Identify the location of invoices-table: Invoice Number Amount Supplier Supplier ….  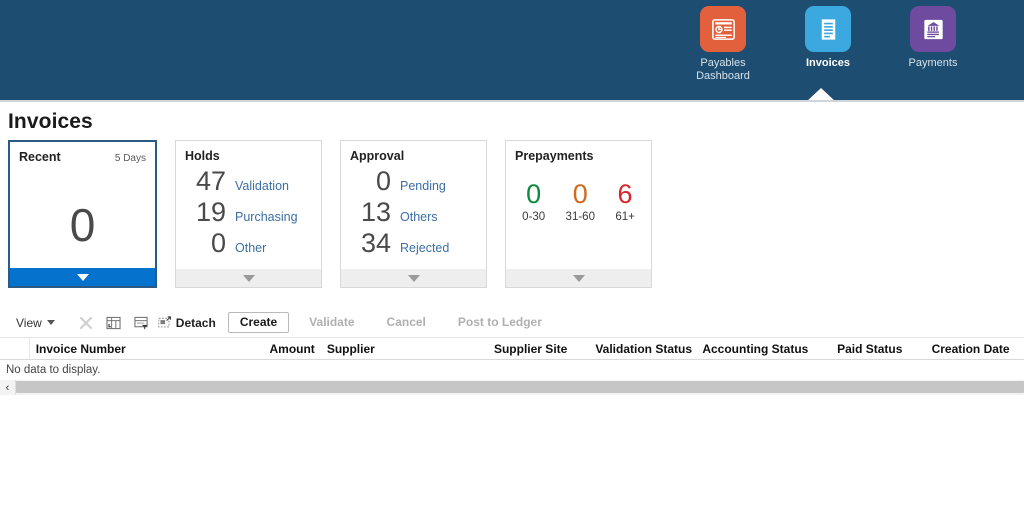
(512, 366).